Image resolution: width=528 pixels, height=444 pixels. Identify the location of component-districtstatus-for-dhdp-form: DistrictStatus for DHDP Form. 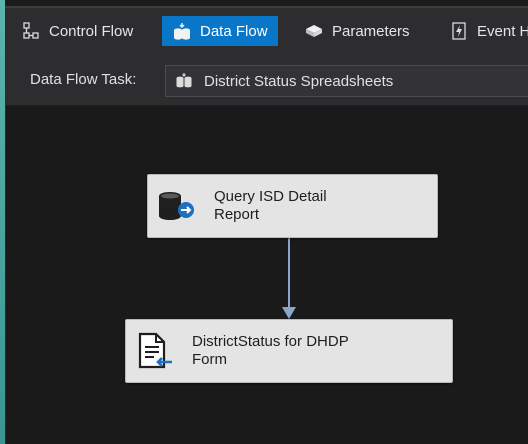
(289, 351).